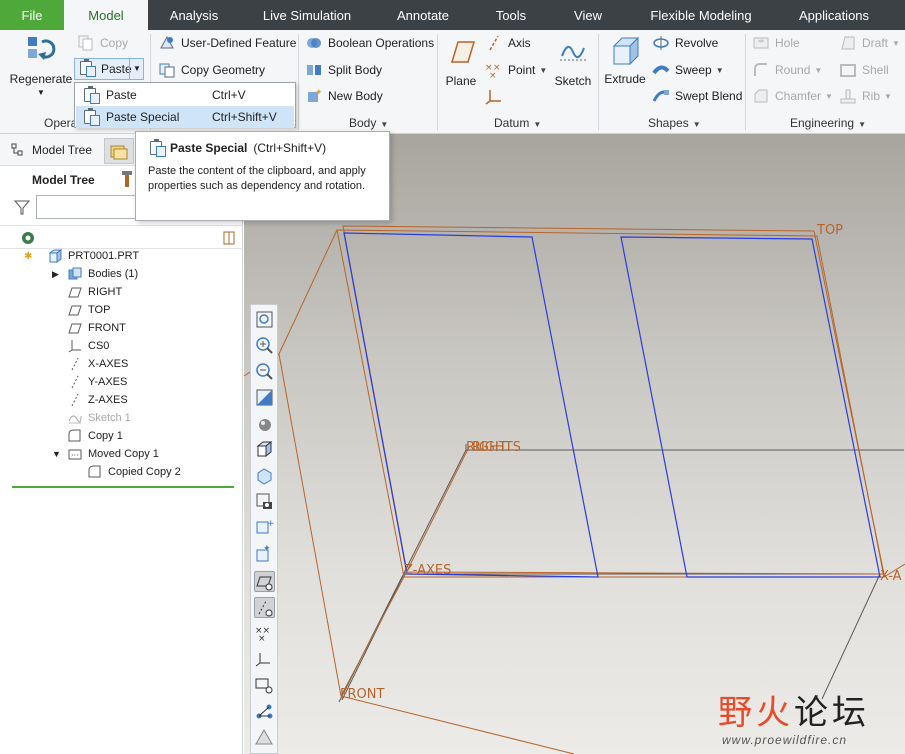 This screenshot has width=905, height=754. I want to click on plane-button: Plane, so click(461, 62).